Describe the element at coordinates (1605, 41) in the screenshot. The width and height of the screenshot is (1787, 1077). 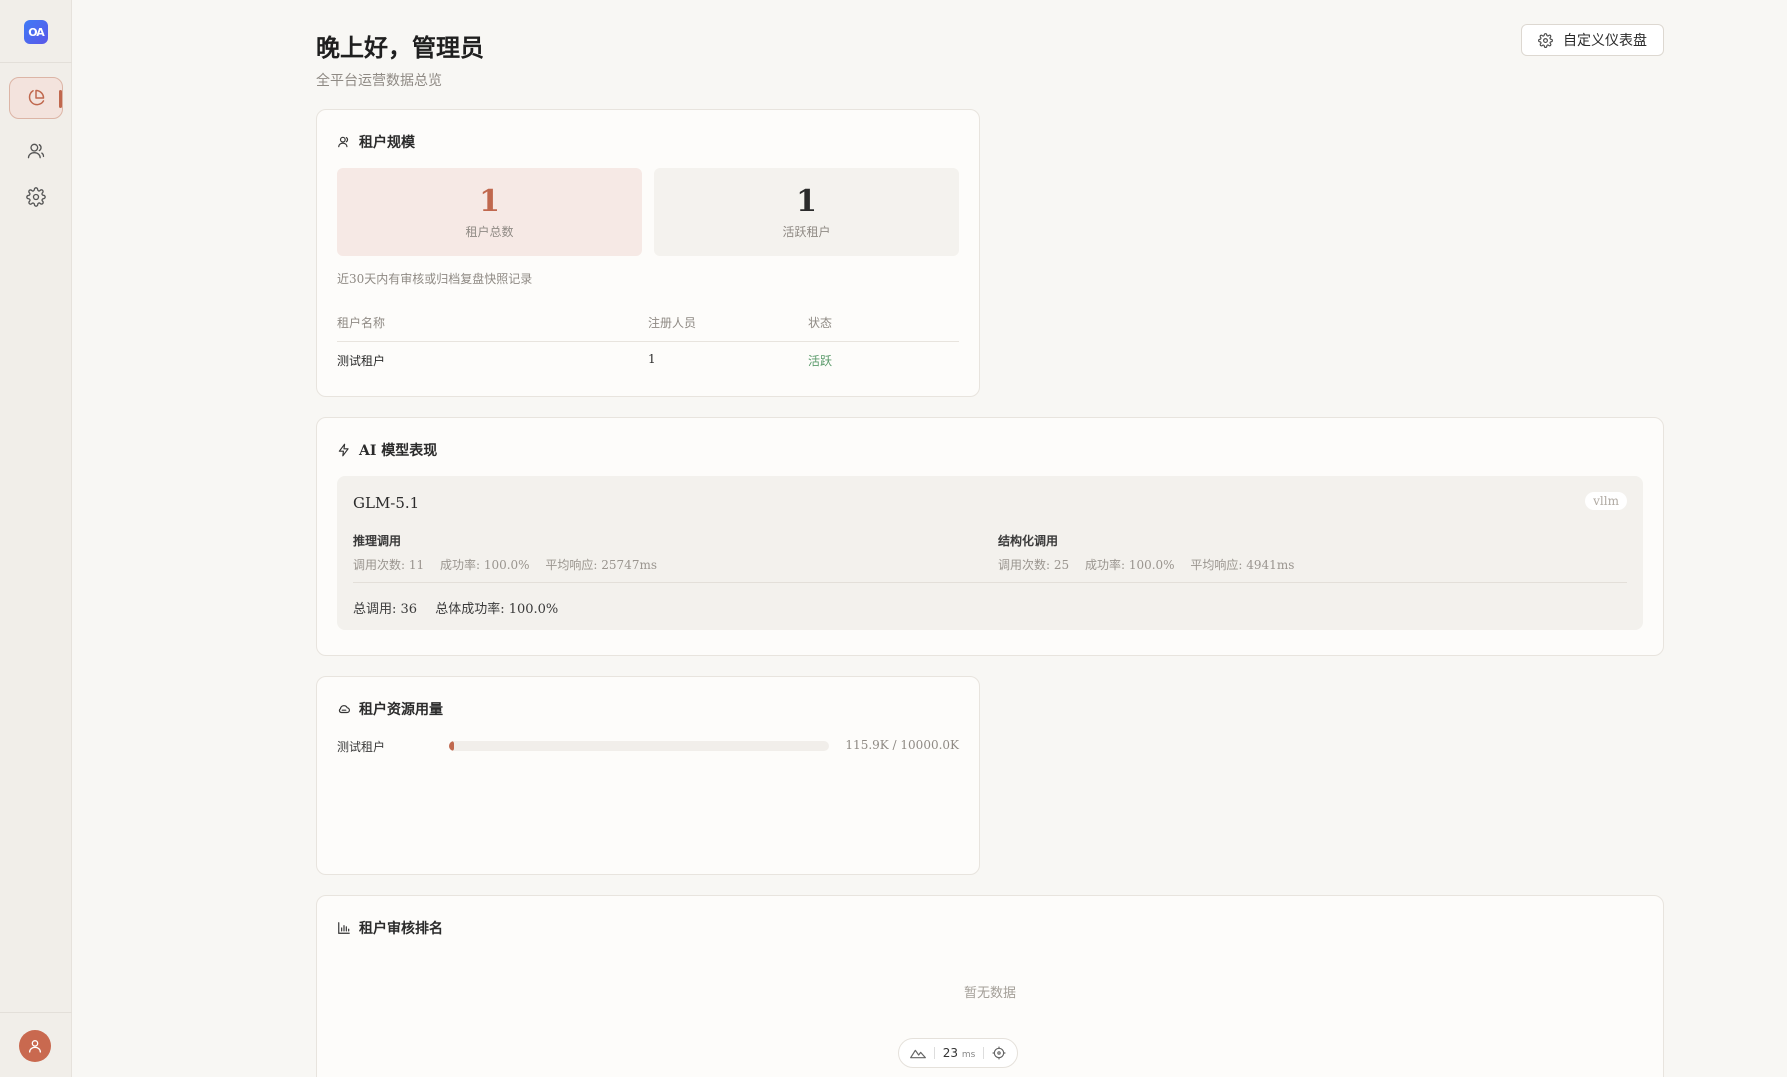
I see `customize-dashboard-label: 自定义仪表盘` at that location.